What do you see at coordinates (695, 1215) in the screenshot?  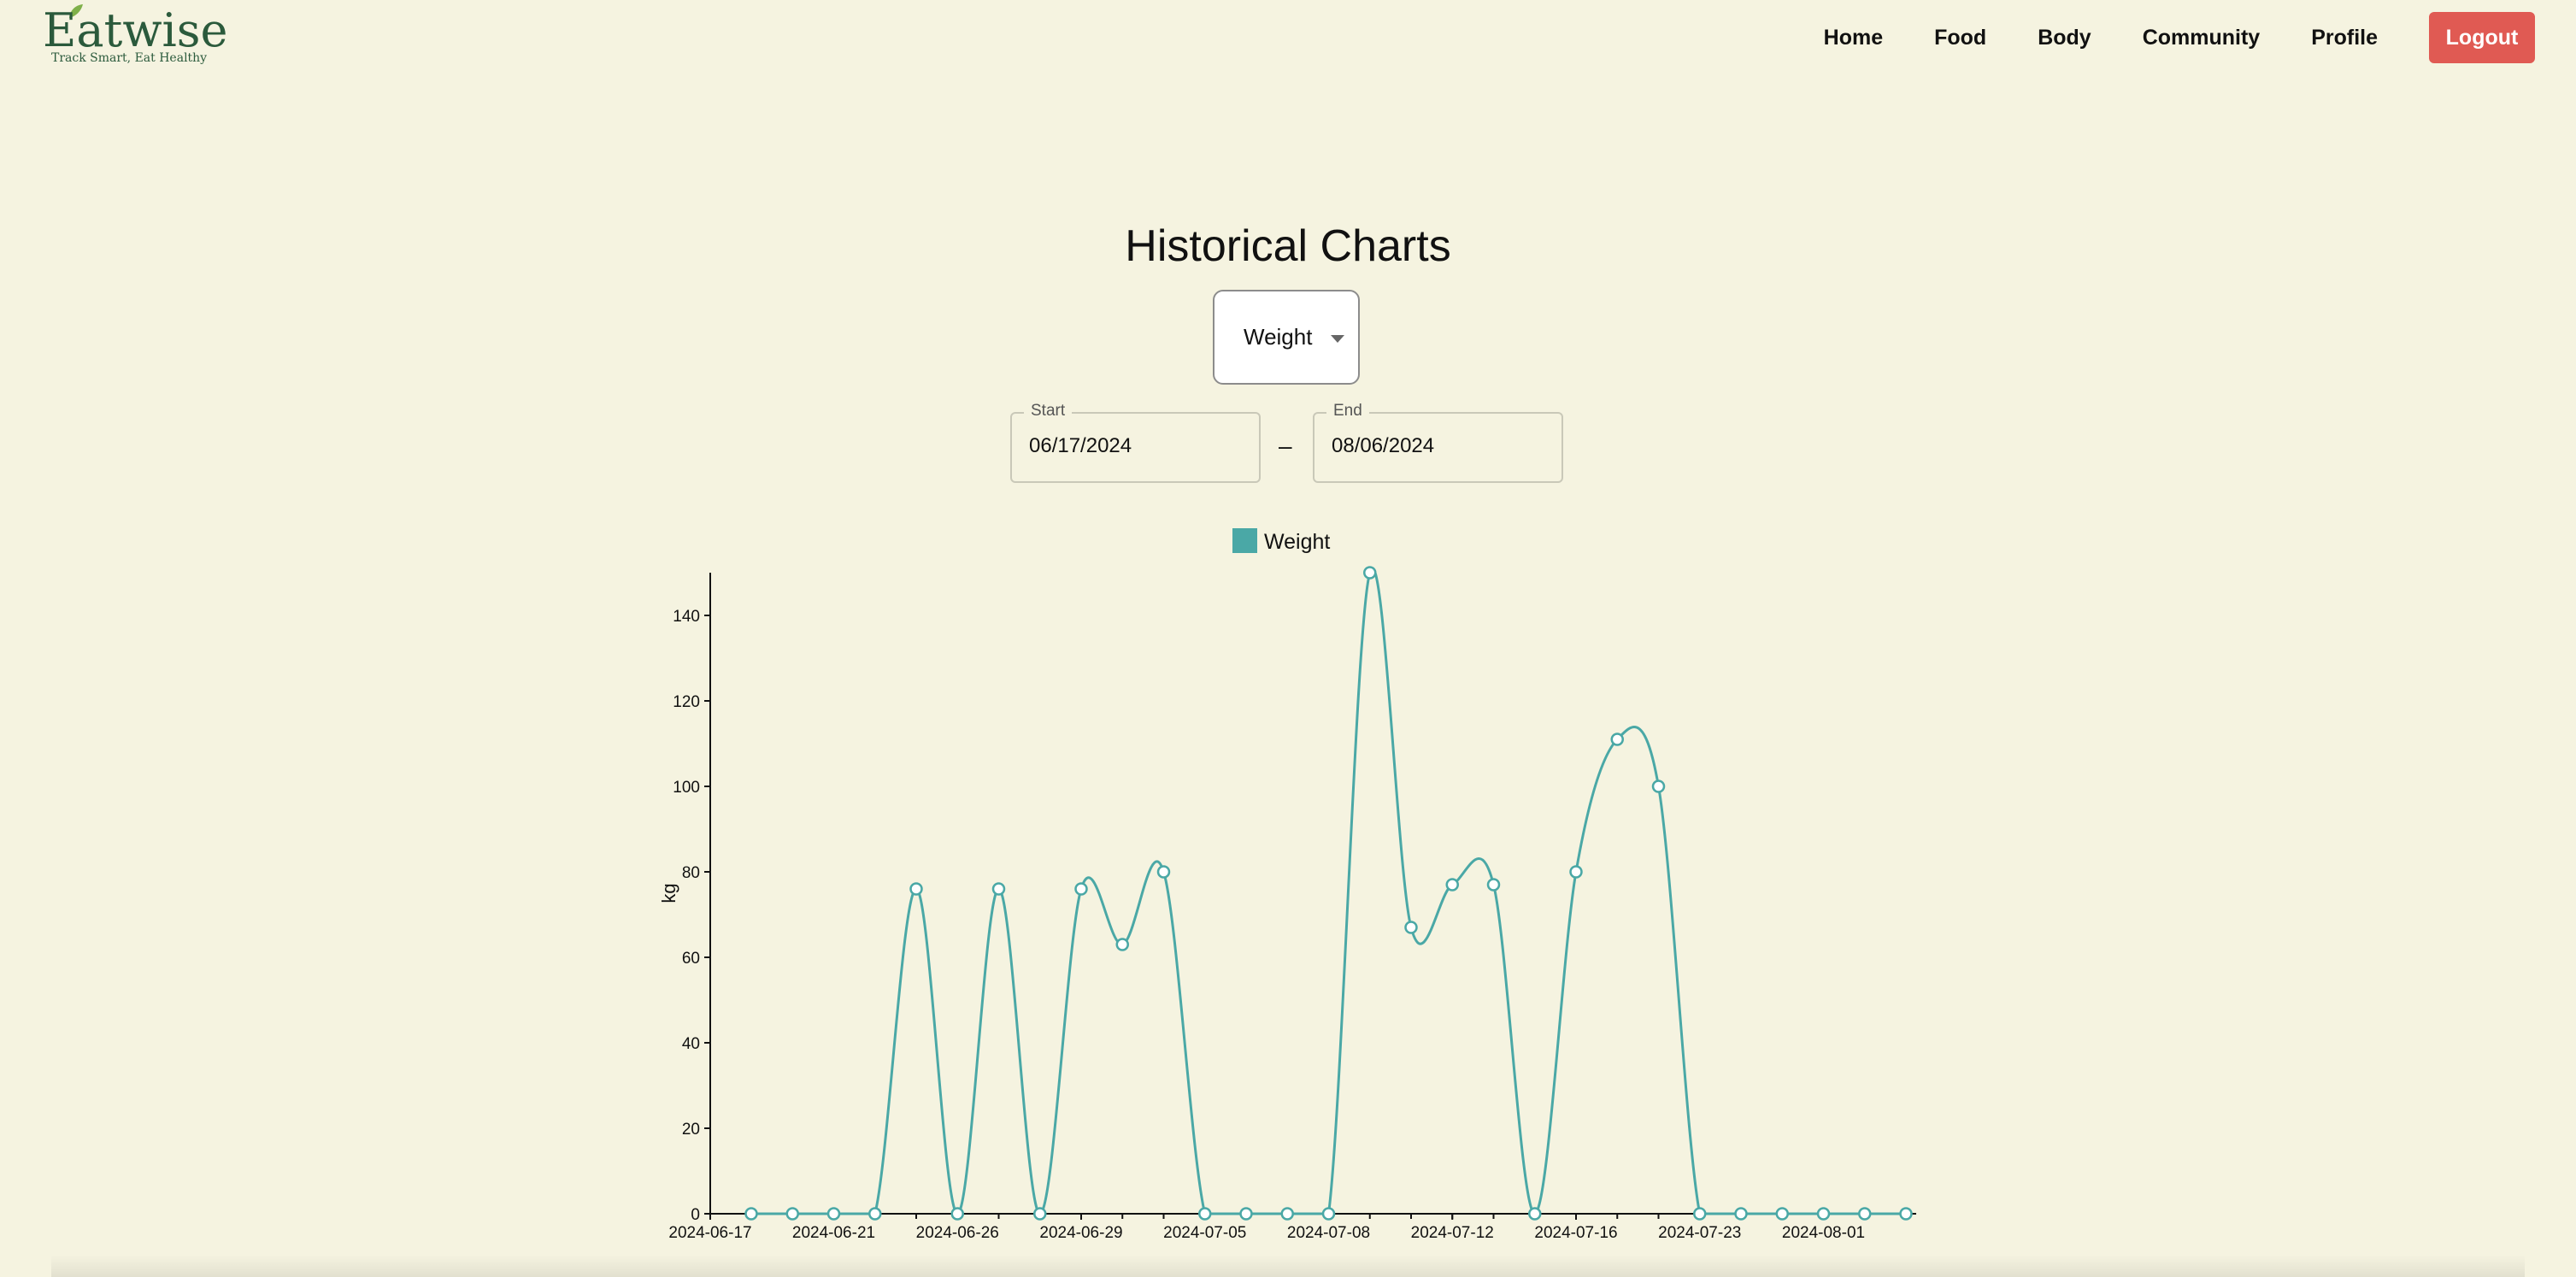 I see `y-tick-label: 0` at bounding box center [695, 1215].